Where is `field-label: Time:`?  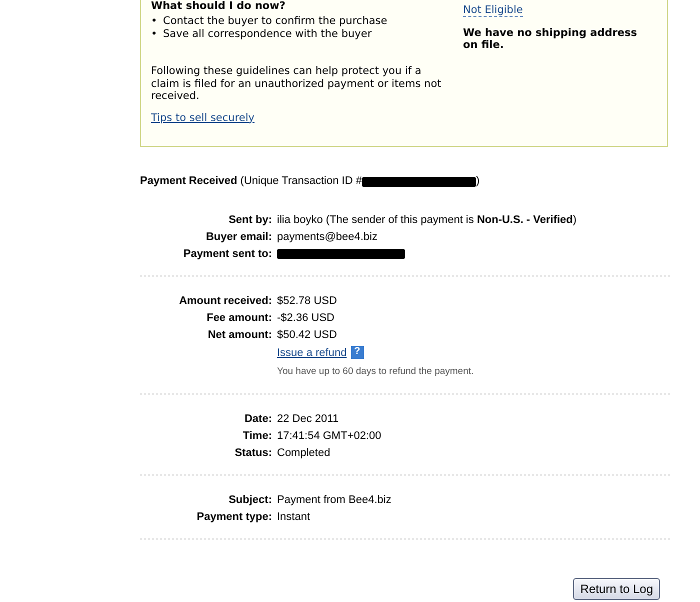
field-label: Time: is located at coordinates (257, 435).